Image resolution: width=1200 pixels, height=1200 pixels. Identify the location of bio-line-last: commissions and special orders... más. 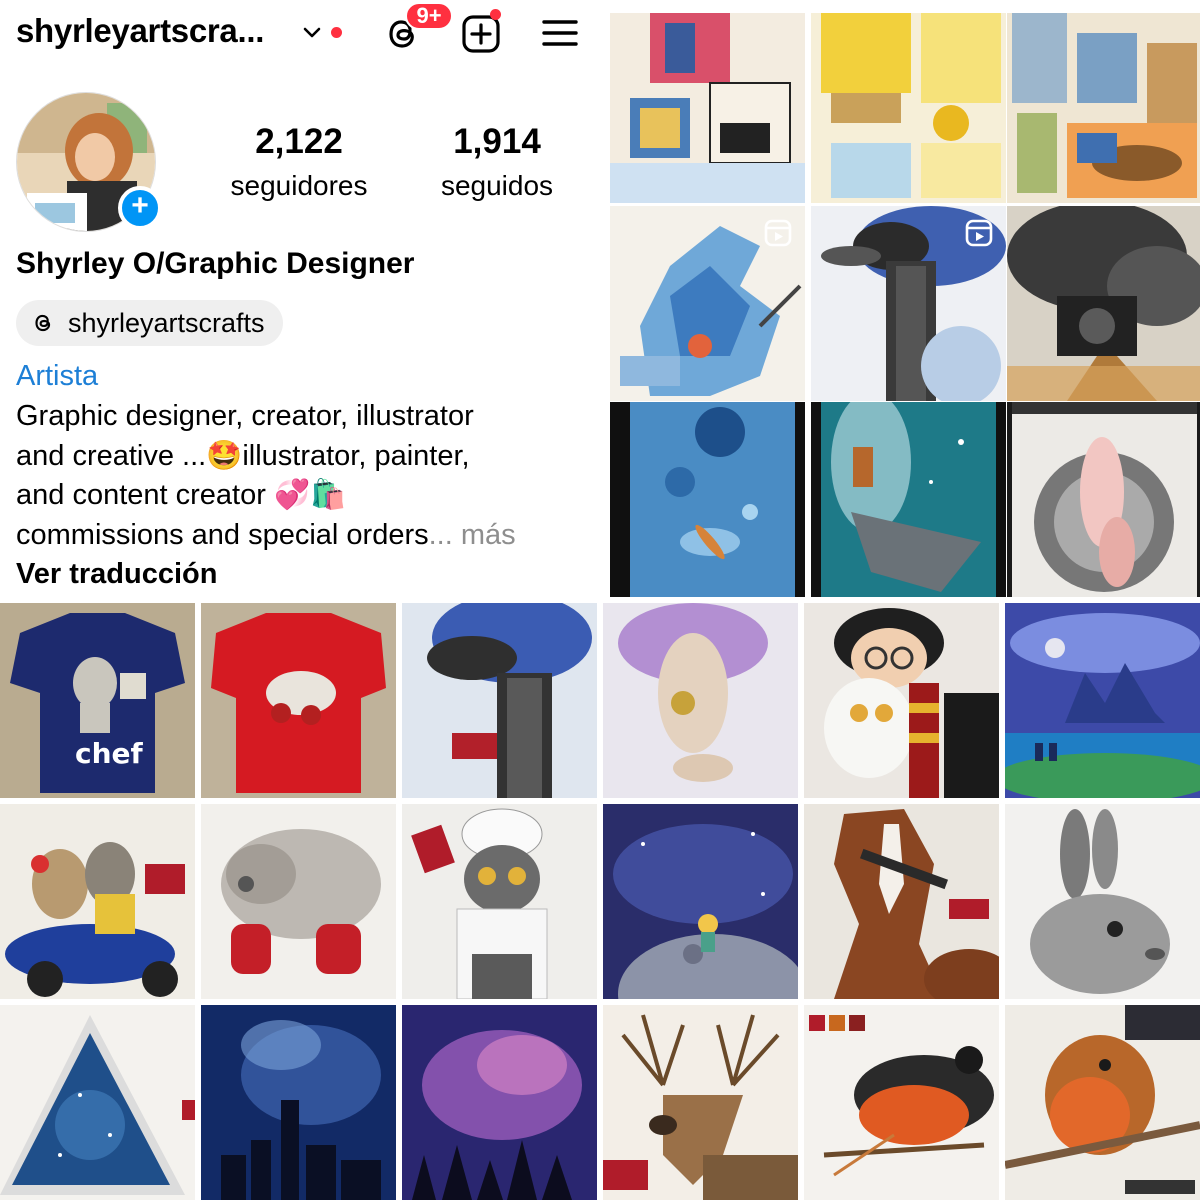
(306, 536).